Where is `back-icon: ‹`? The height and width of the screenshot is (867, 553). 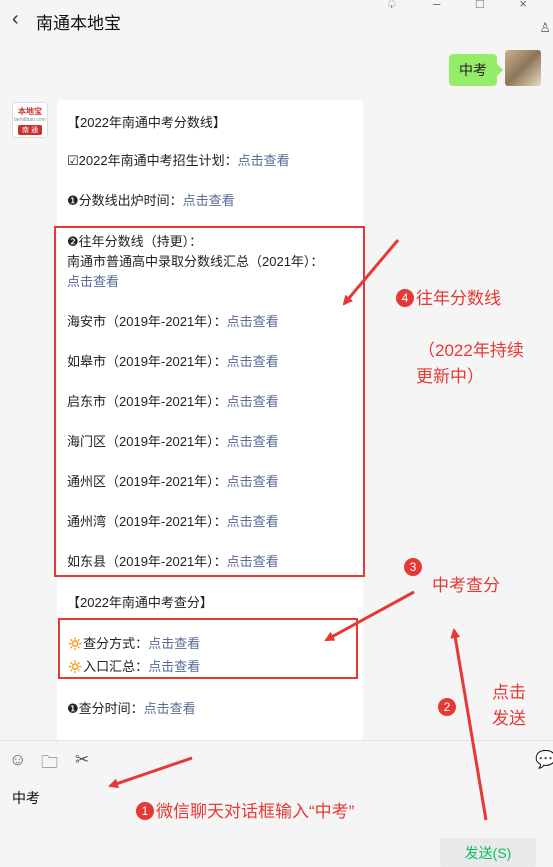 back-icon: ‹ is located at coordinates (15, 19).